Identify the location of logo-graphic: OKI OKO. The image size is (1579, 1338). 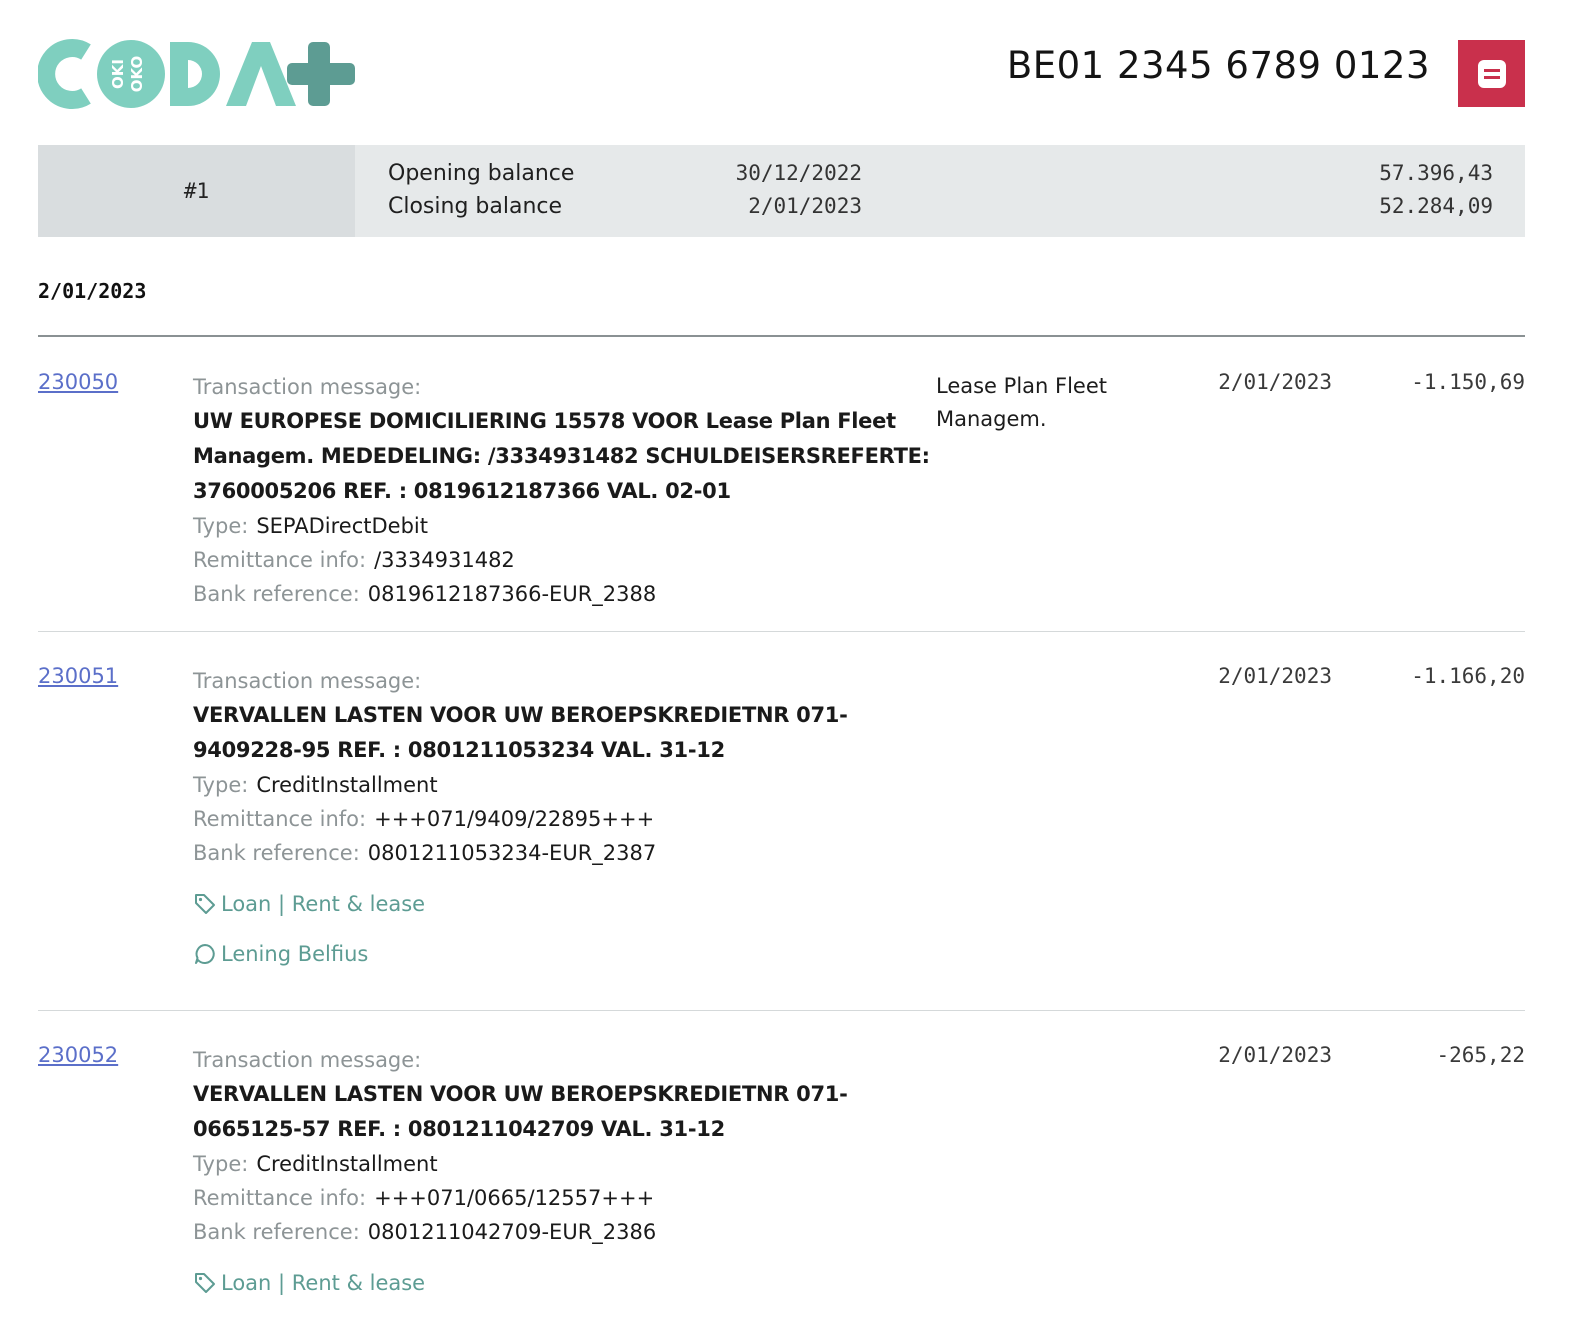
(196, 74).